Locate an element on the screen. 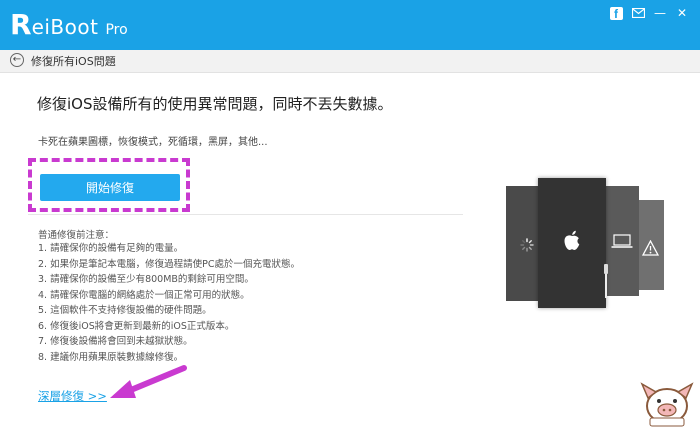 This screenshot has width=700, height=432. mail-glyph is located at coordinates (638, 13).